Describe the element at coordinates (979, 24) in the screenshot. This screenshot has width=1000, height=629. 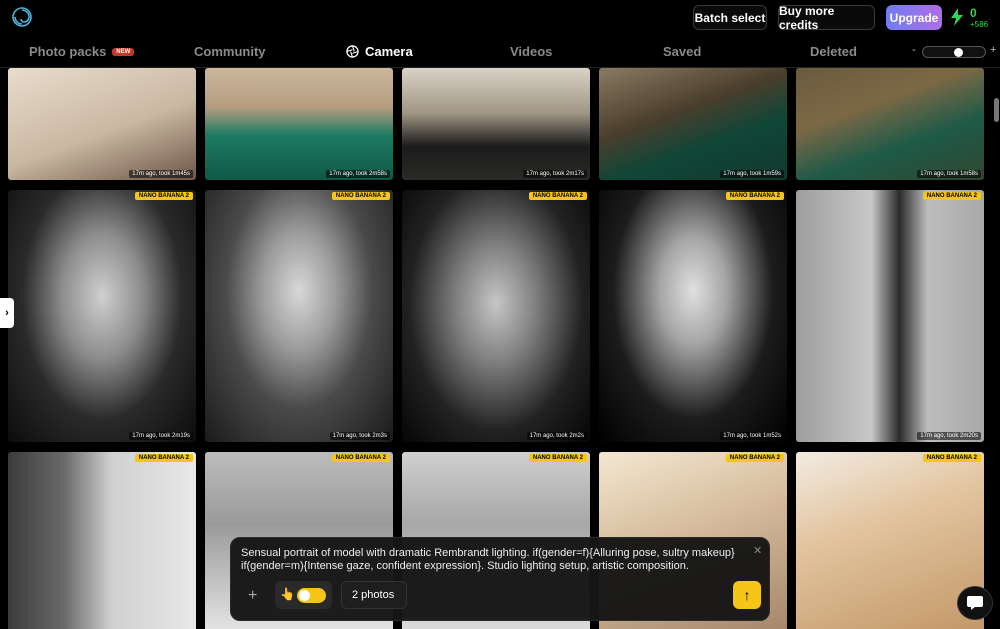
I see `credit-delta: +586` at that location.